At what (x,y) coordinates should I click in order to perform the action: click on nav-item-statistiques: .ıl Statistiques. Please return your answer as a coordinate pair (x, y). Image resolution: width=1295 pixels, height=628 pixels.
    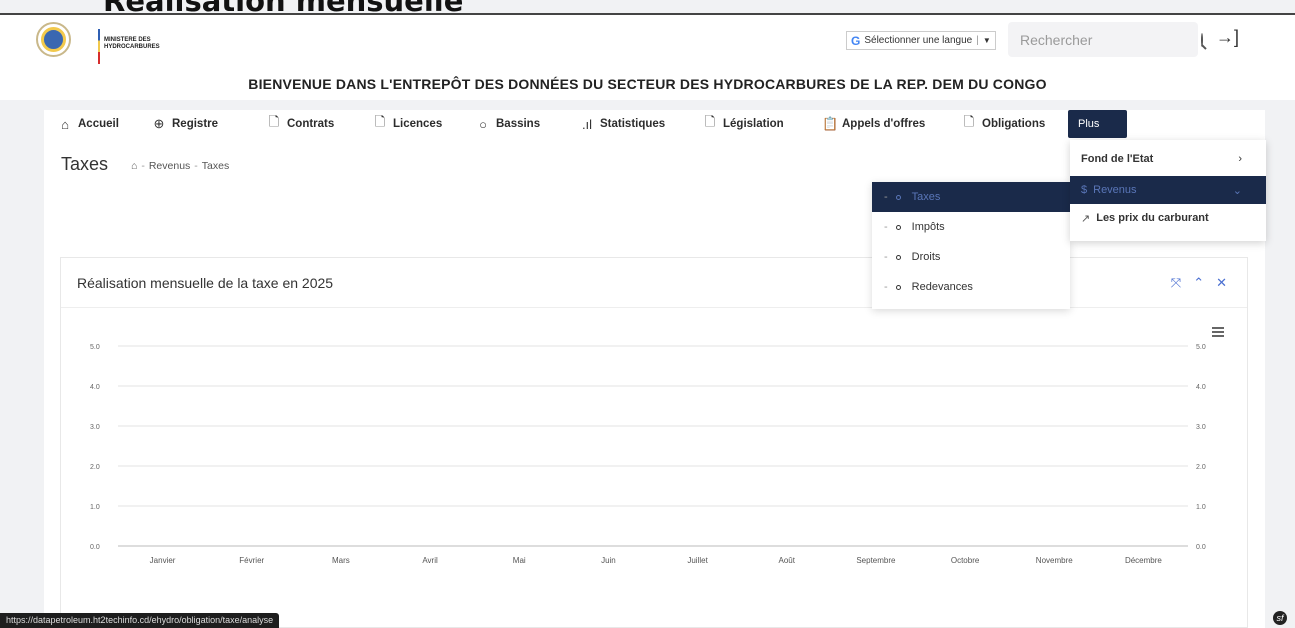
    Looking at the image, I should click on (622, 124).